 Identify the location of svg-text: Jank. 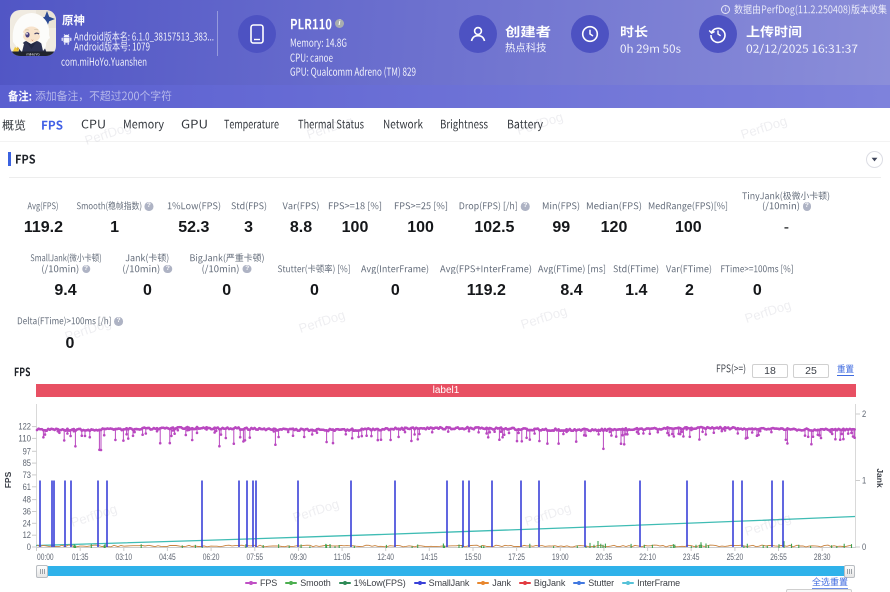
(880, 478).